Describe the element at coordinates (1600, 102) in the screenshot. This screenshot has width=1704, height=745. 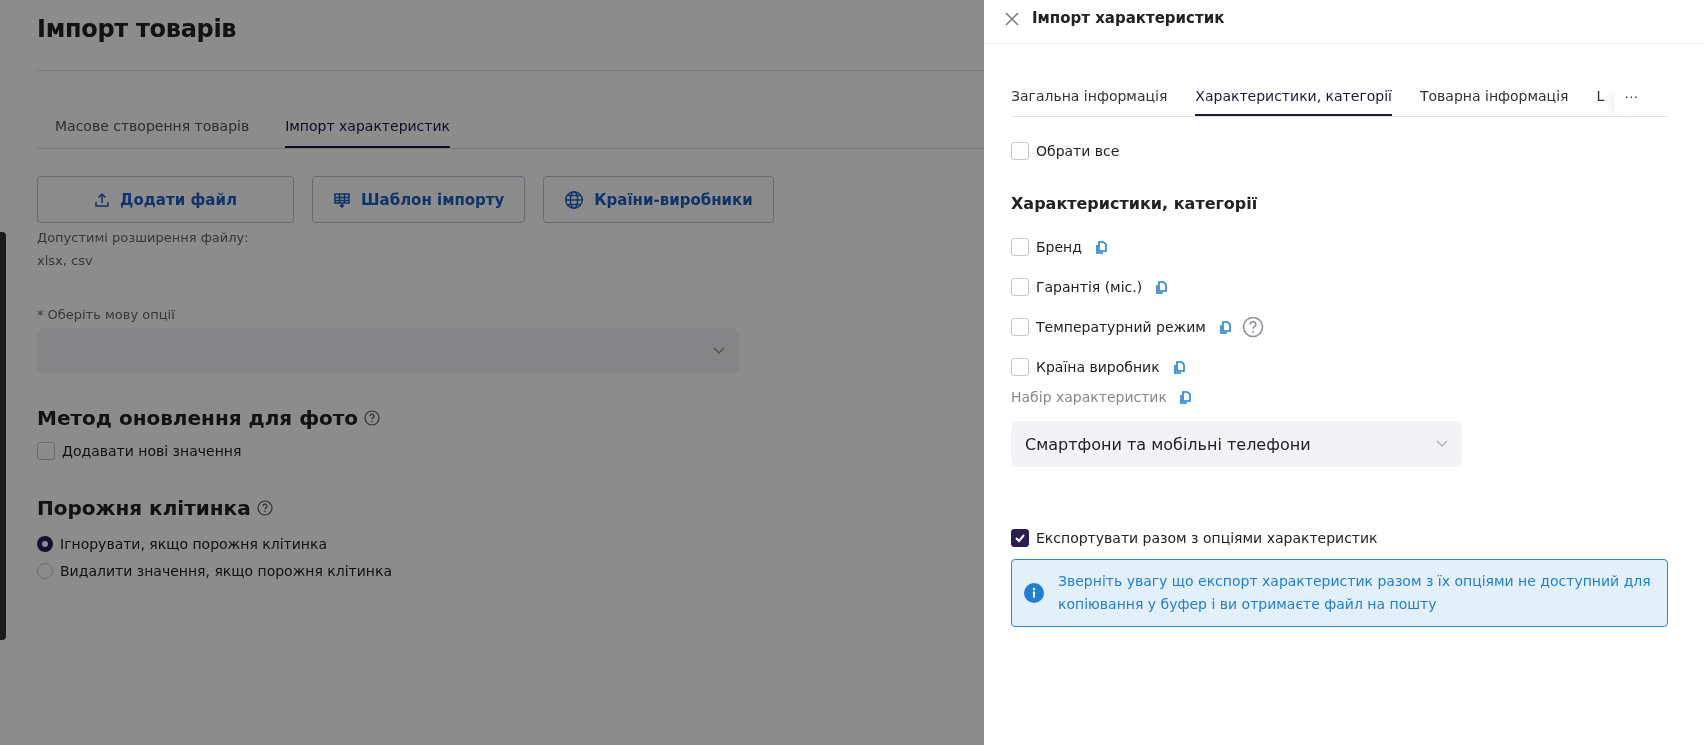
I see `tab: L` at that location.